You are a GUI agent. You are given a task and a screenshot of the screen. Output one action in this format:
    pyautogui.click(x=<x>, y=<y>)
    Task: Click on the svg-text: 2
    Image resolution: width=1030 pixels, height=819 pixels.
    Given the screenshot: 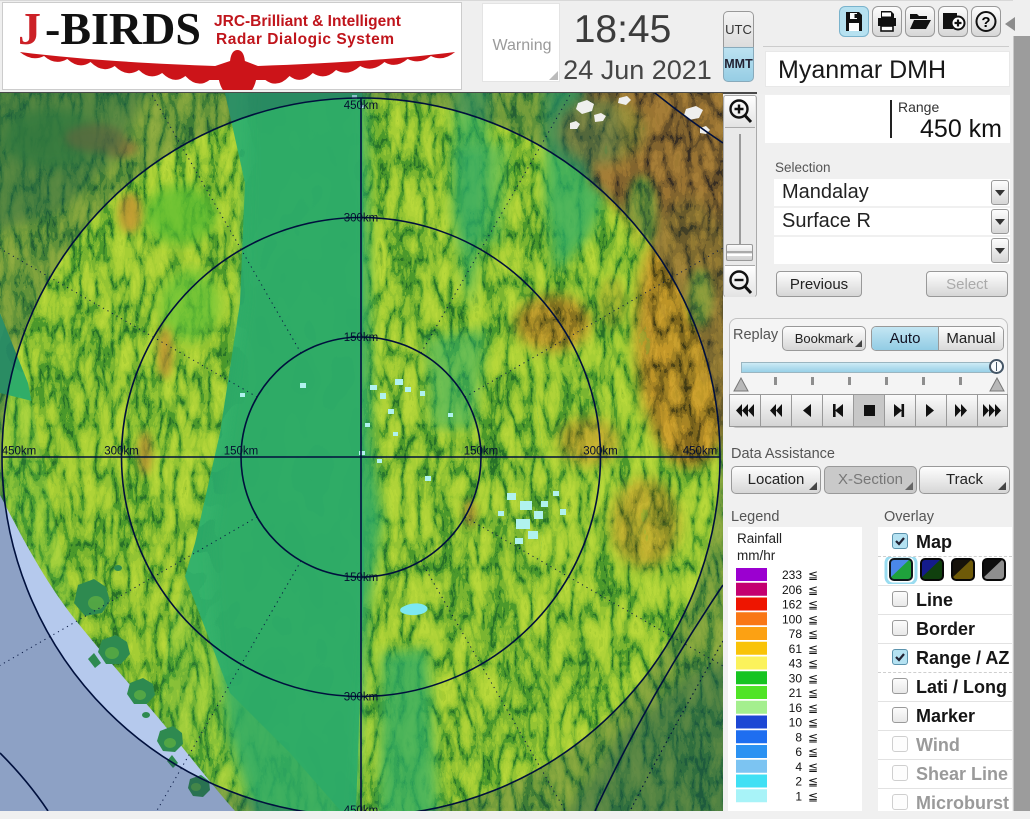 What is the action you would take?
    pyautogui.click(x=798, y=782)
    